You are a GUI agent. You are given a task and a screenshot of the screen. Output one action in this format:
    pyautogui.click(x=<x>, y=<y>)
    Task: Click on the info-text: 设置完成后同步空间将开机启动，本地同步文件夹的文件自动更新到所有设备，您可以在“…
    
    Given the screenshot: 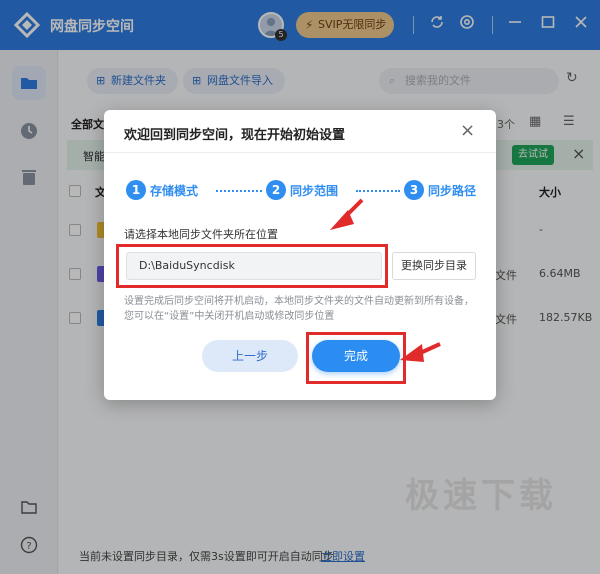 What is the action you would take?
    pyautogui.click(x=299, y=309)
    